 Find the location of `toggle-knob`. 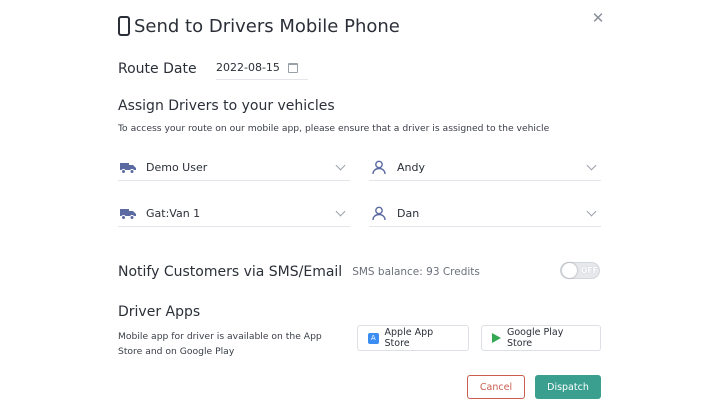

toggle-knob is located at coordinates (569, 270).